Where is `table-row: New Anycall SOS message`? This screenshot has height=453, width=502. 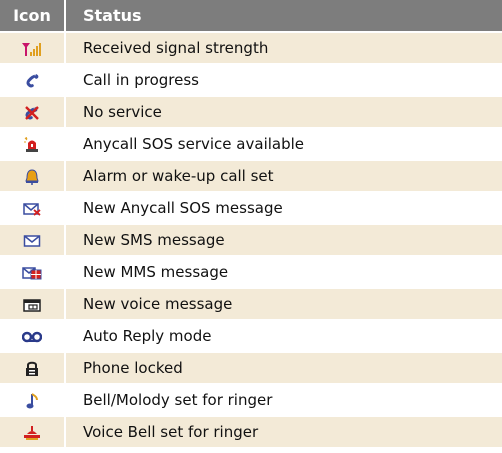 table-row: New Anycall SOS message is located at coordinates (251, 209).